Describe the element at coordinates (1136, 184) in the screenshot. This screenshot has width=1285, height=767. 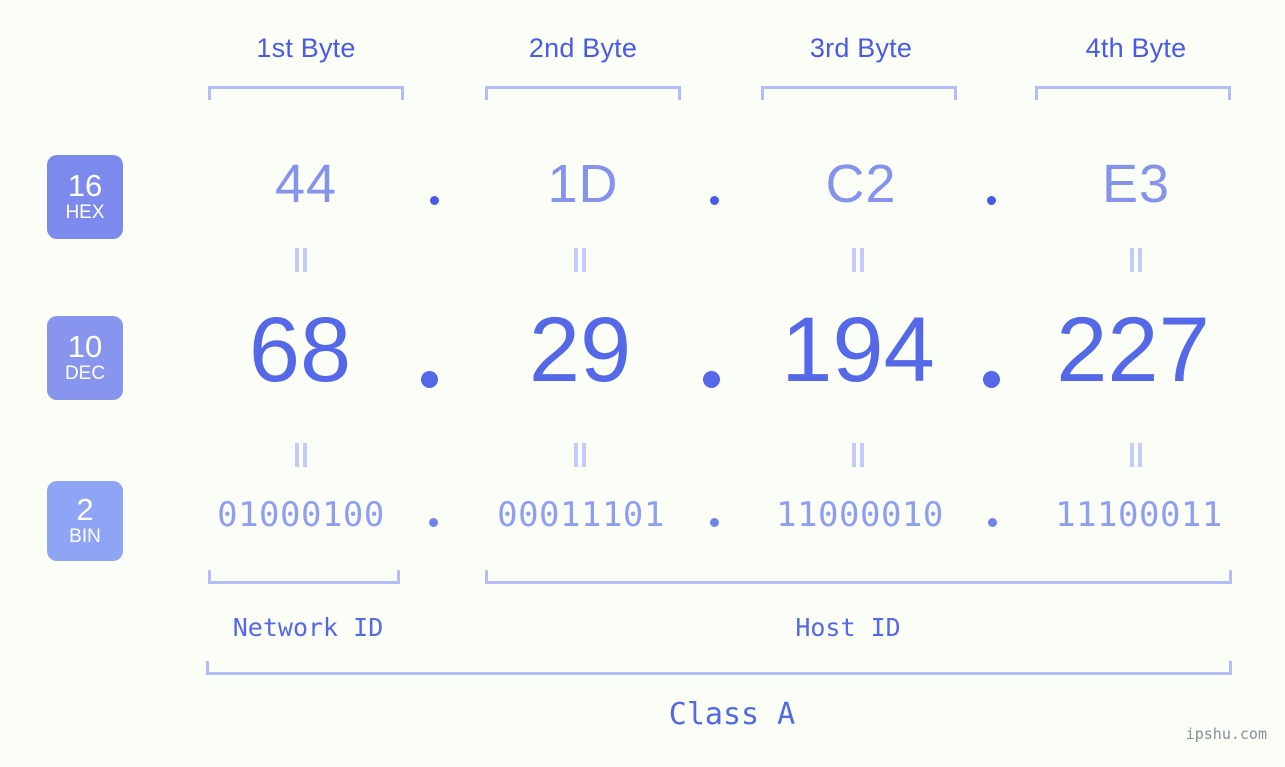
I see `hex-value-4: E3` at that location.